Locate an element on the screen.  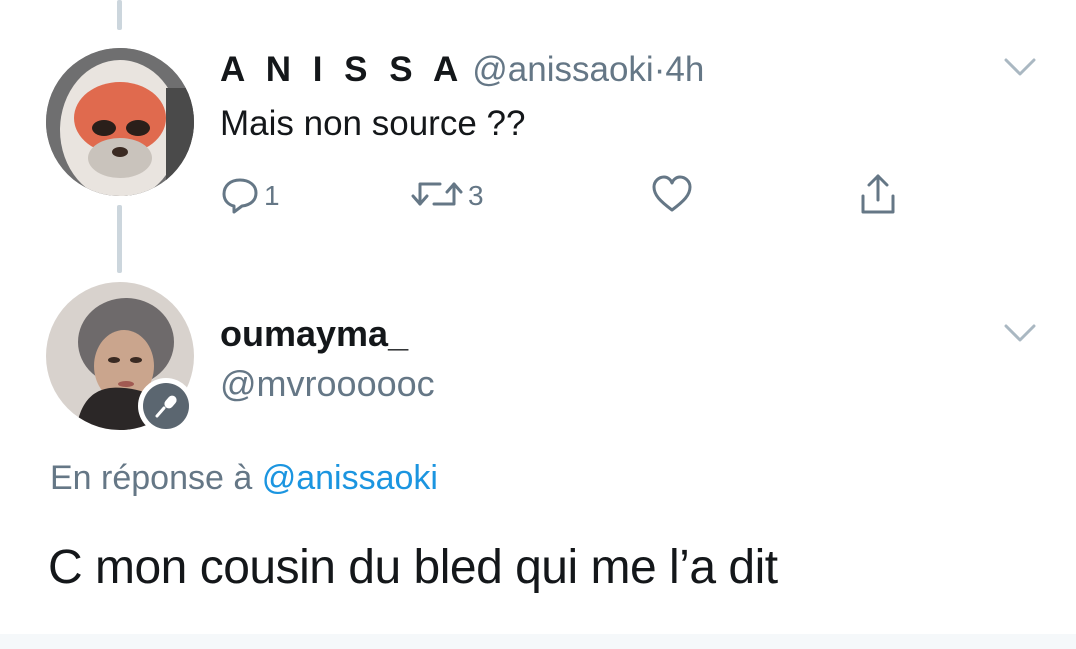
reply-button: 1 is located at coordinates (250, 196).